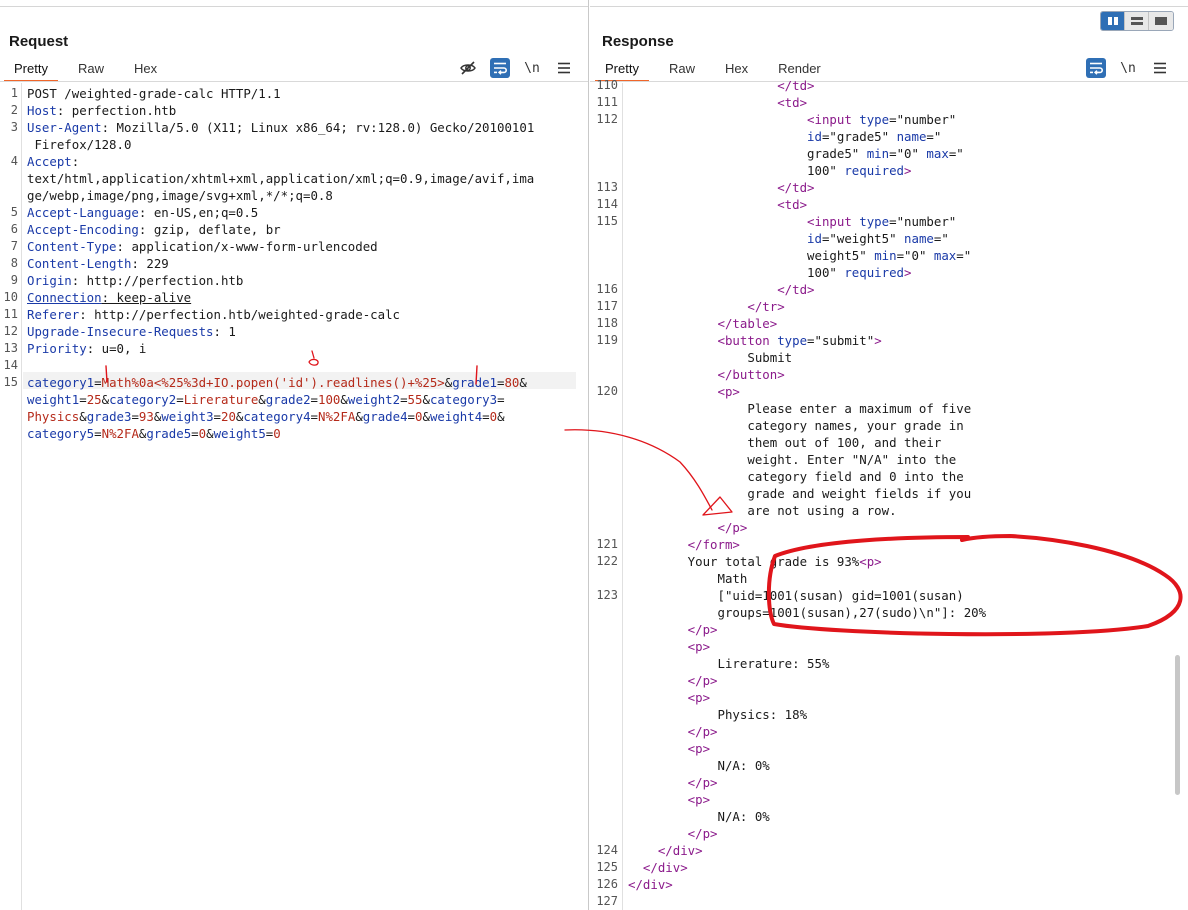 Image resolution: width=1188 pixels, height=910 pixels. What do you see at coordinates (729, 663) in the screenshot?
I see `code-token: Lirerature: 55%` at bounding box center [729, 663].